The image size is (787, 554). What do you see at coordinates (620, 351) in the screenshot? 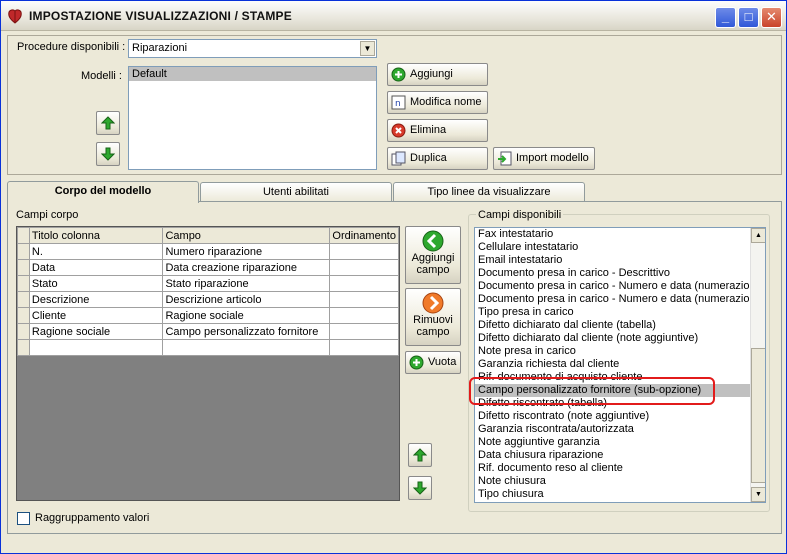
I see `list-item: Note presa in carico` at bounding box center [620, 351].